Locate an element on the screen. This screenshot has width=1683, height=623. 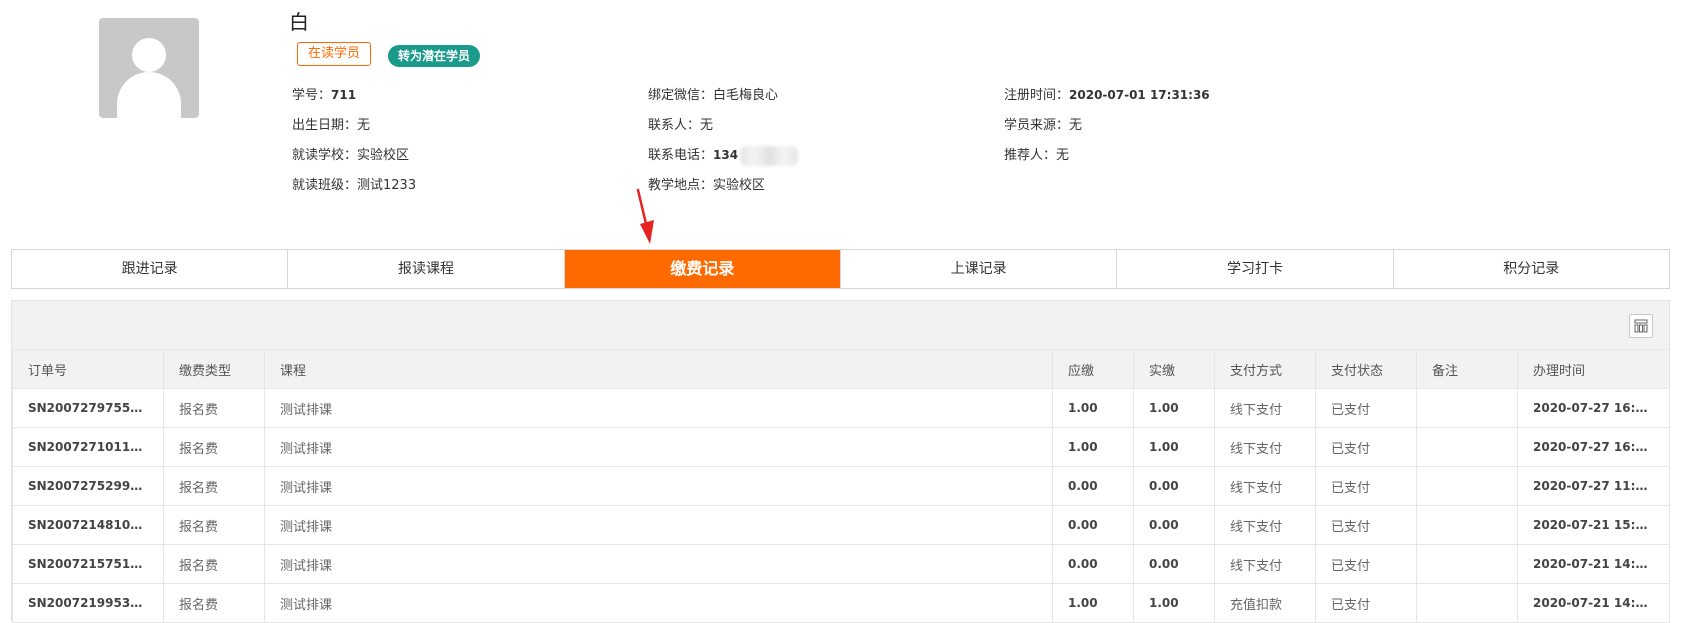
info-phone: 联系电话：134 is located at coordinates (723, 155).